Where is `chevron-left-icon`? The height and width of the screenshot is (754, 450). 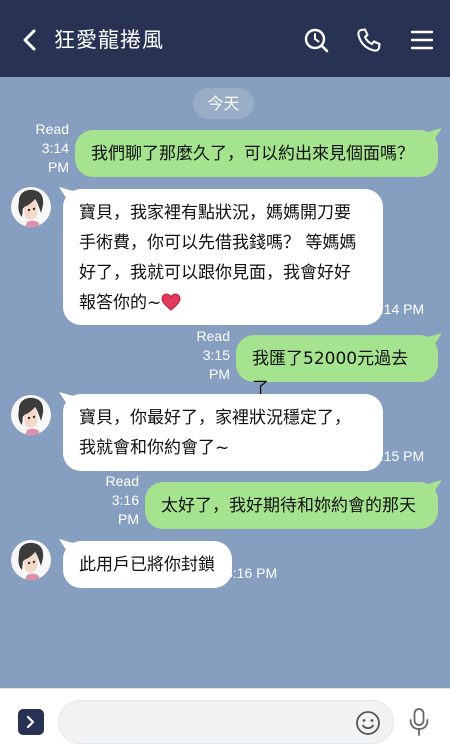 chevron-left-icon is located at coordinates (30, 40).